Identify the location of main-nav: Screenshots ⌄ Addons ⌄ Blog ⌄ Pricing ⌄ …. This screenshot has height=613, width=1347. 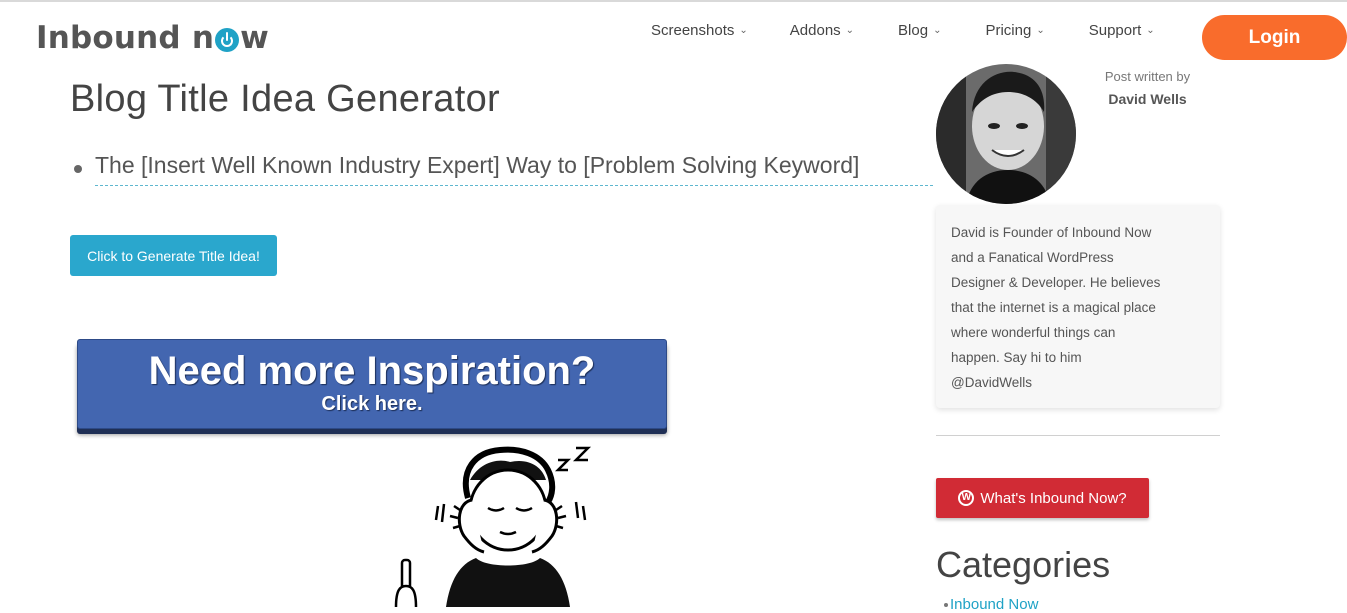
(924, 30).